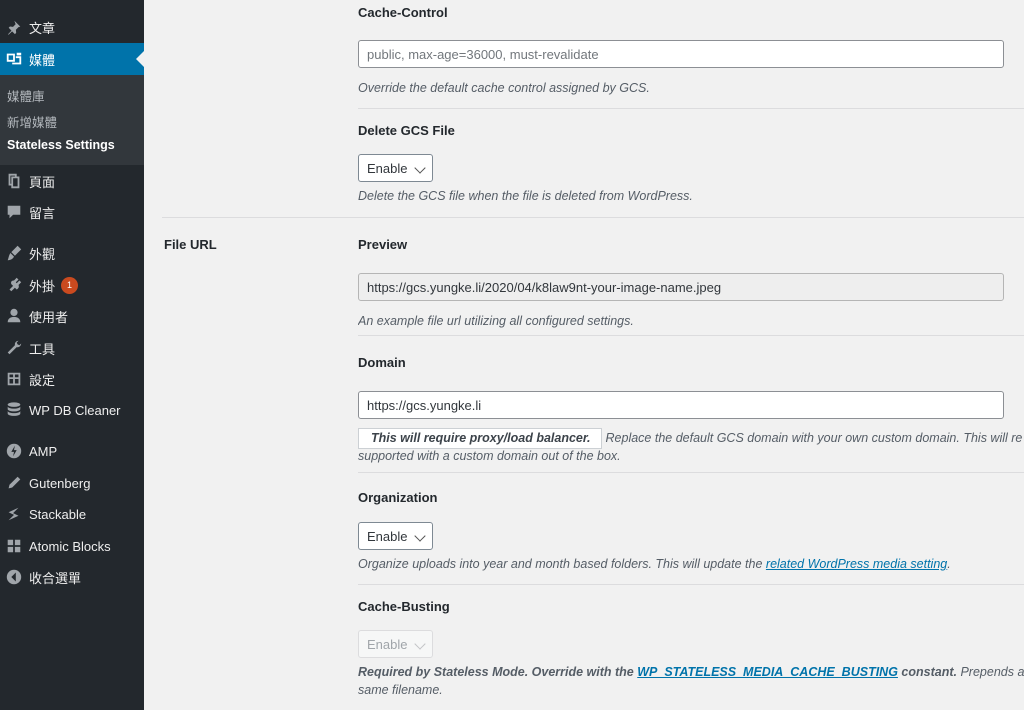  I want to click on menu-item-tools: 工具, so click(72, 348).